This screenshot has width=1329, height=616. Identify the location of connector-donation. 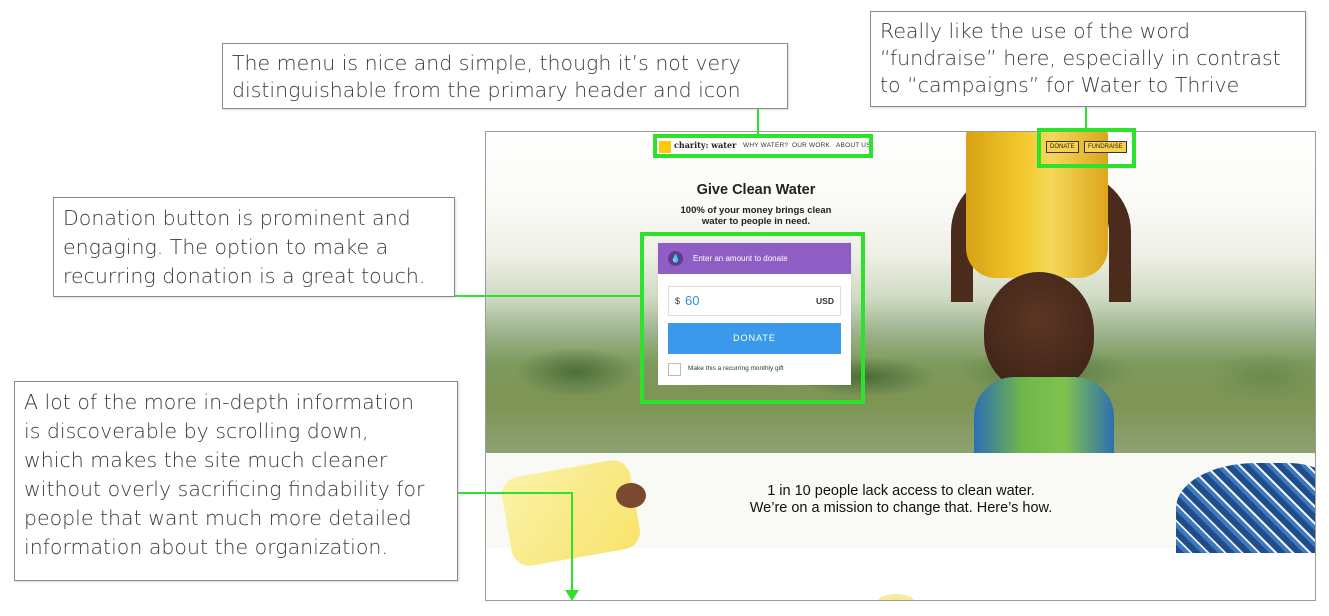
(547, 296).